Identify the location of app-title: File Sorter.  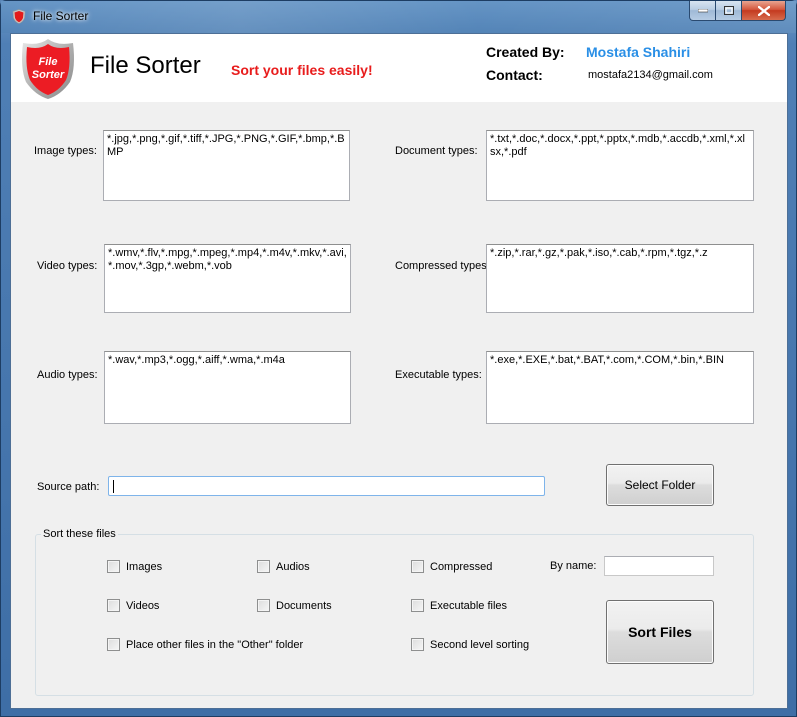
(145, 65).